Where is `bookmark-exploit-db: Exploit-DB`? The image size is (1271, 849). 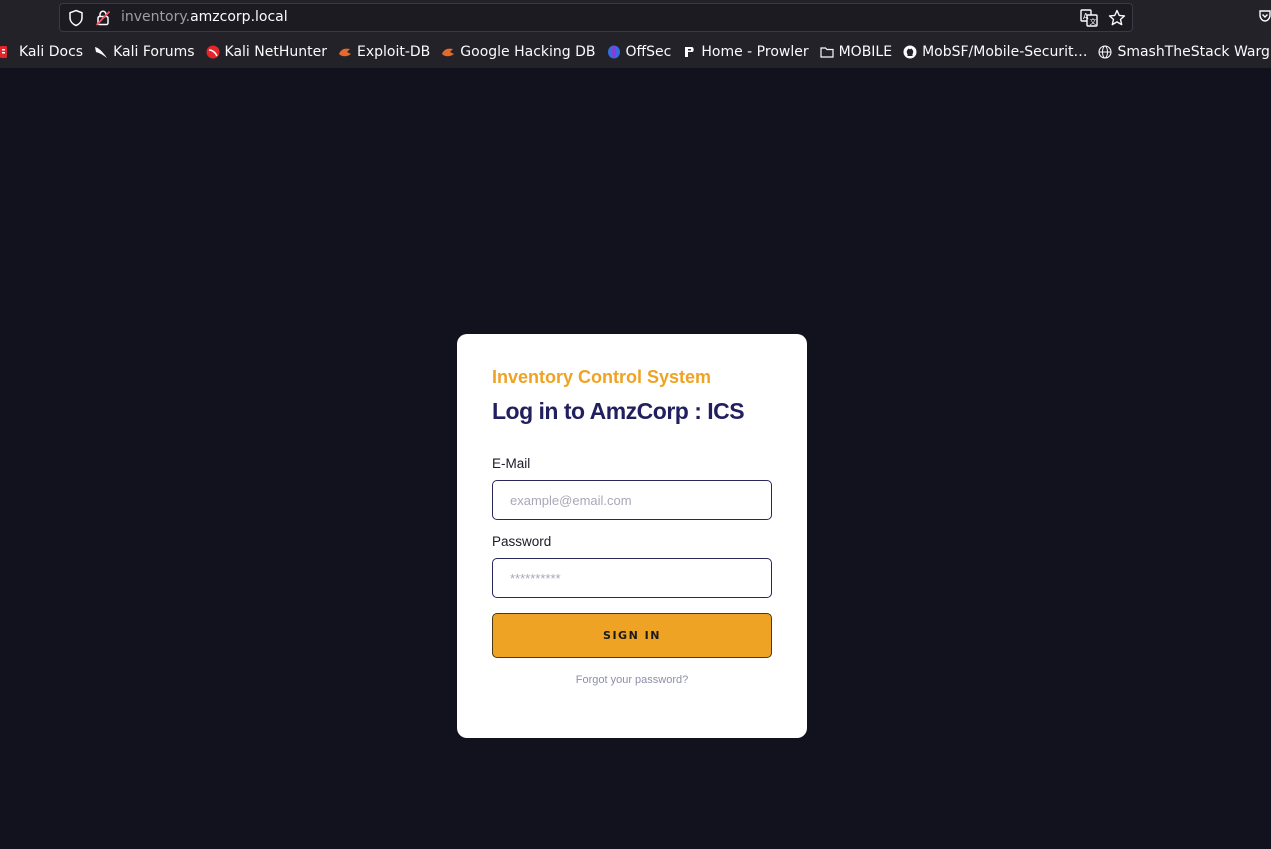 bookmark-exploit-db: Exploit-DB is located at coordinates (384, 52).